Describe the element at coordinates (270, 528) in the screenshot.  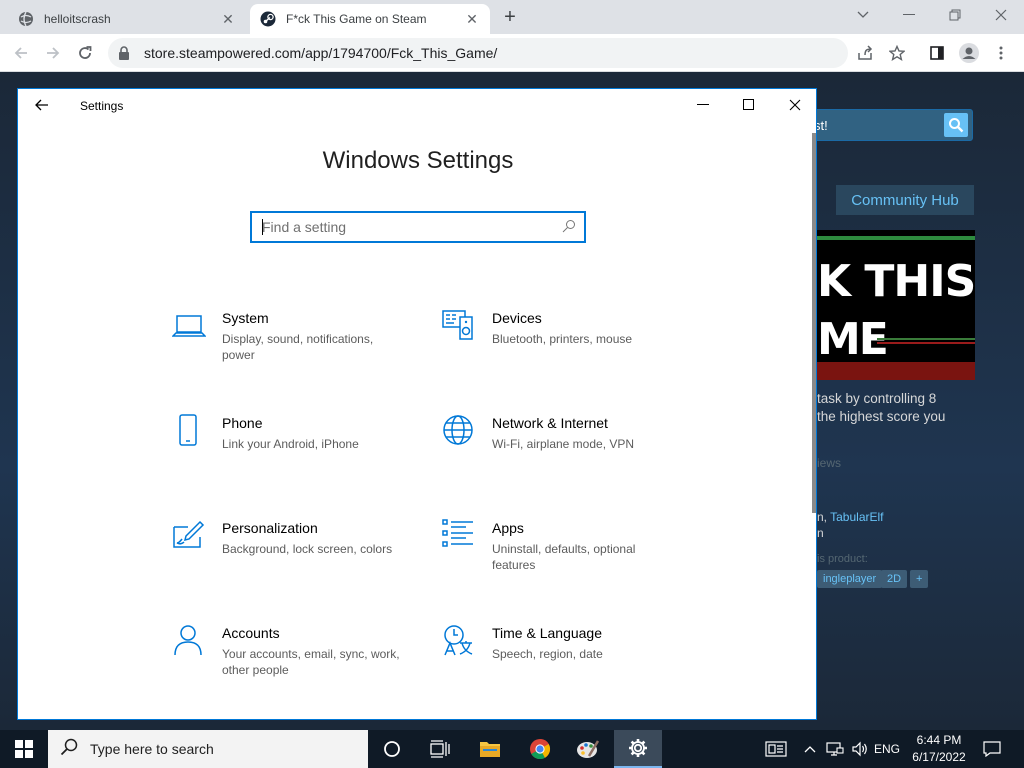
I see `category-name: Personalization` at that location.